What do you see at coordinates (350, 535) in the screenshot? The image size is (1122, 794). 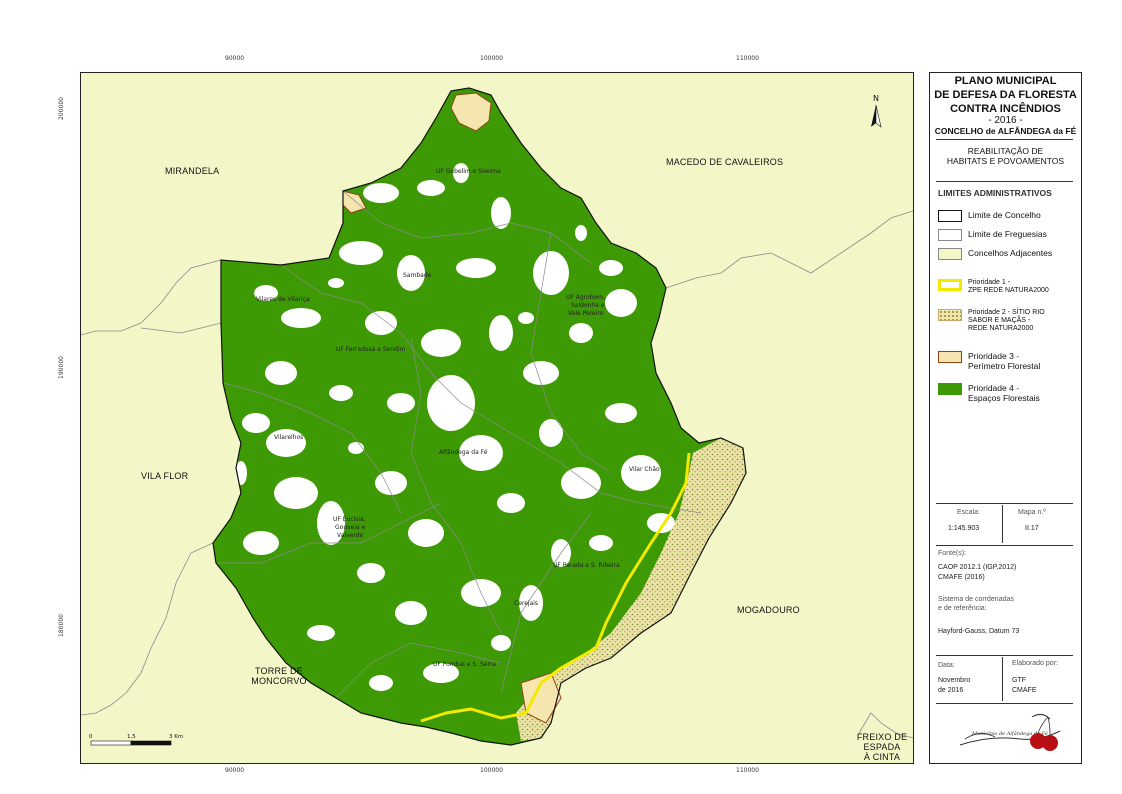 I see `parish-eucisia-3: Valverde` at bounding box center [350, 535].